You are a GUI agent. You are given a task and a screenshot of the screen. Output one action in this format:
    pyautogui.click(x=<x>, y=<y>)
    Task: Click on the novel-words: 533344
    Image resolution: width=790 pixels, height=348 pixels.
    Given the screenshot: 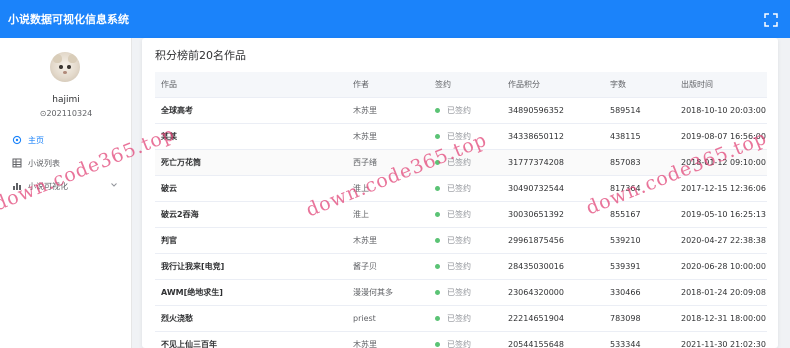 What is the action you would take?
    pyautogui.click(x=625, y=344)
    